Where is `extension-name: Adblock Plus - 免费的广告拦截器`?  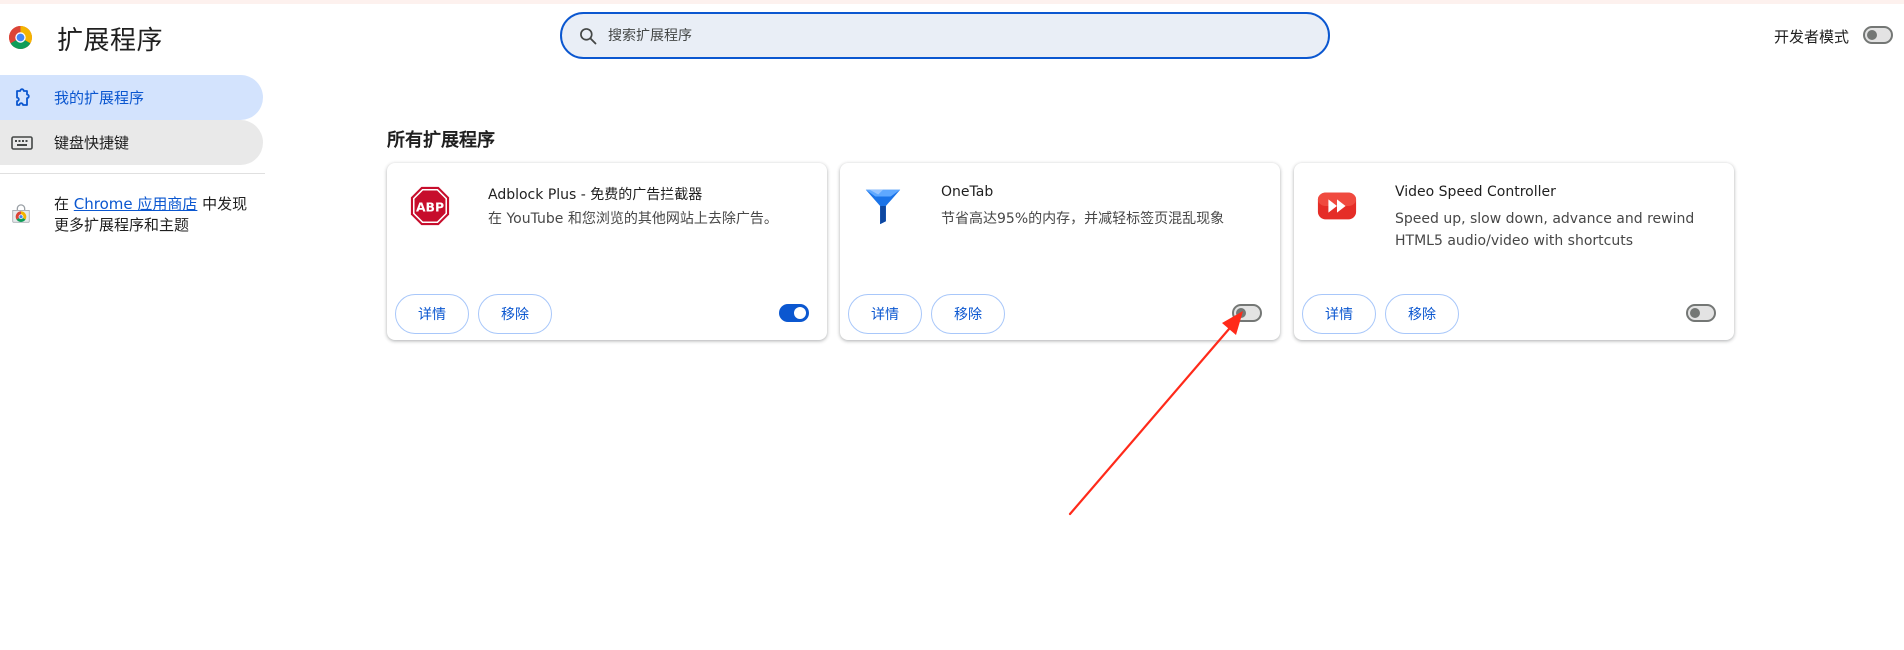 extension-name: Adblock Plus - 免费的广告拦截器 is located at coordinates (595, 195).